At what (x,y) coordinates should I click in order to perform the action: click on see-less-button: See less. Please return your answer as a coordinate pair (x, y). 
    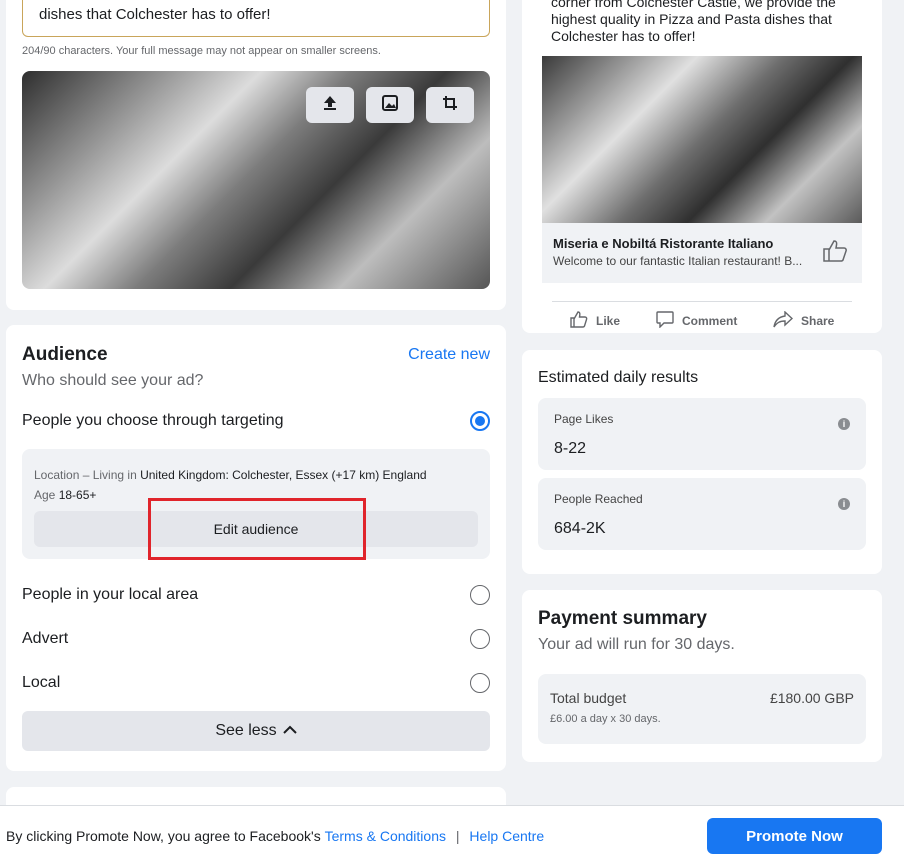
    Looking at the image, I should click on (256, 731).